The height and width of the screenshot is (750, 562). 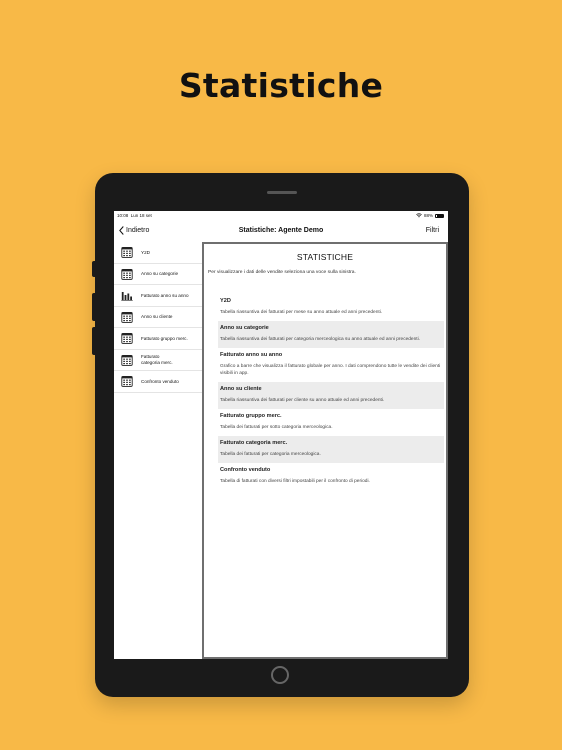 What do you see at coordinates (145, 252) in the screenshot?
I see `sidebar-item-label: Y2D` at bounding box center [145, 252].